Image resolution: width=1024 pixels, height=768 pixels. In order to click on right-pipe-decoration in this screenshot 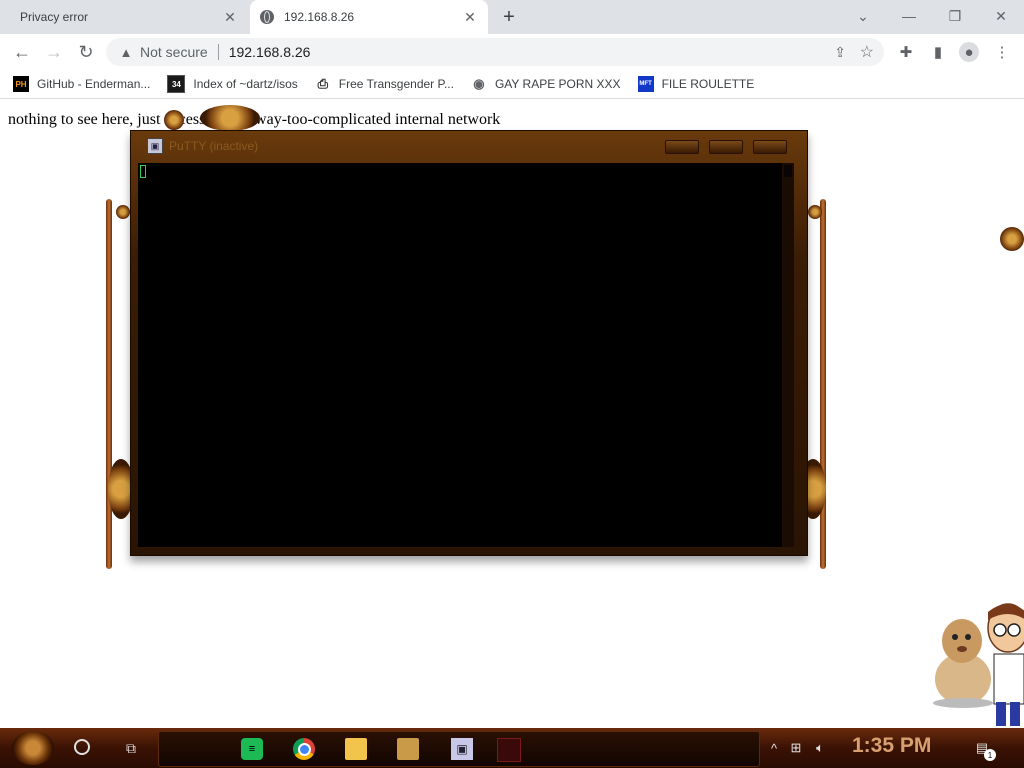, I will do `click(823, 384)`.